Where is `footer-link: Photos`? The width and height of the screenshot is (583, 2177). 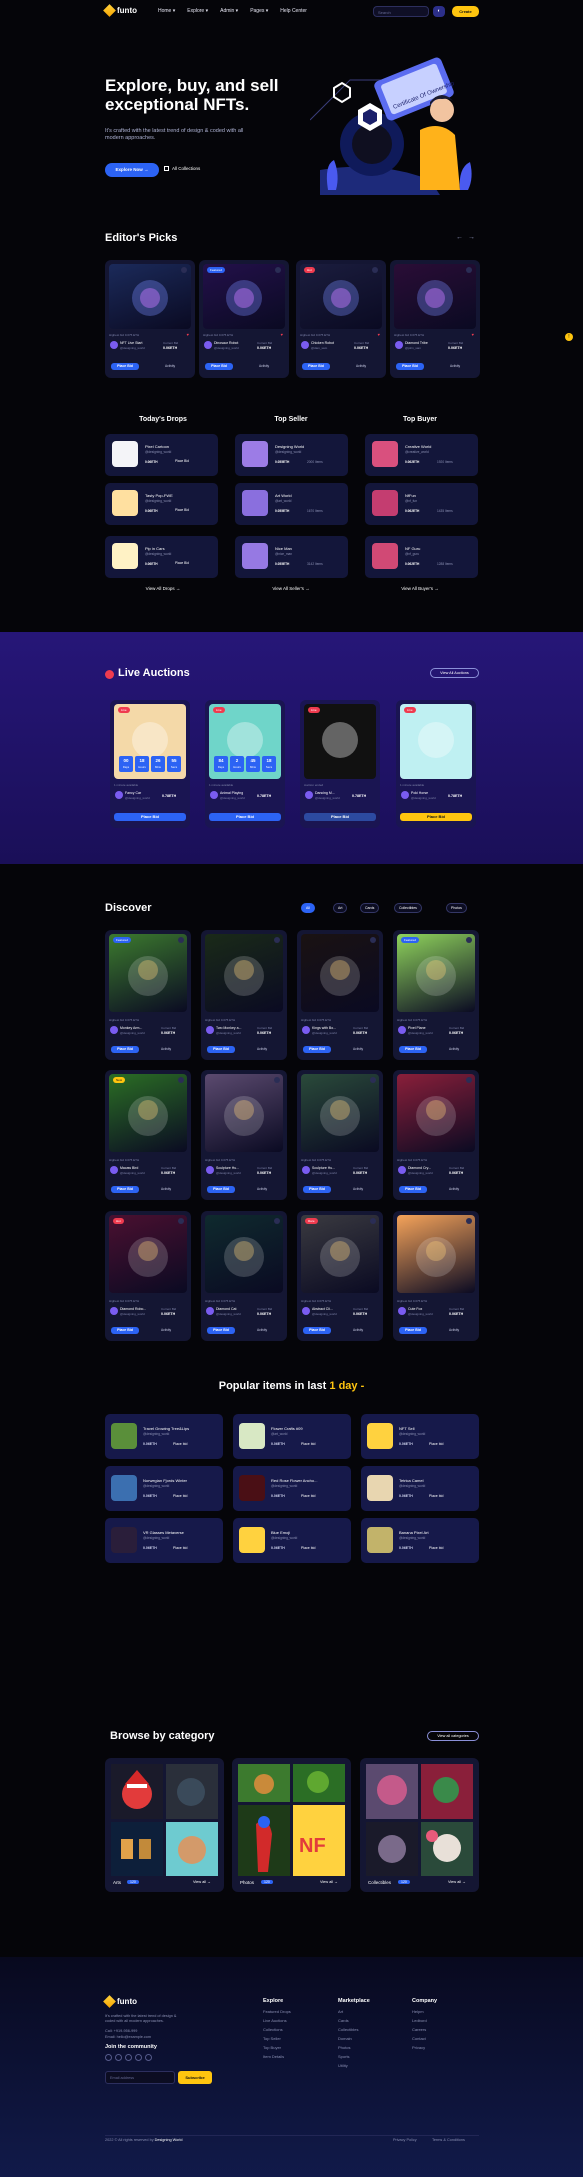 footer-link: Photos is located at coordinates (354, 2047).